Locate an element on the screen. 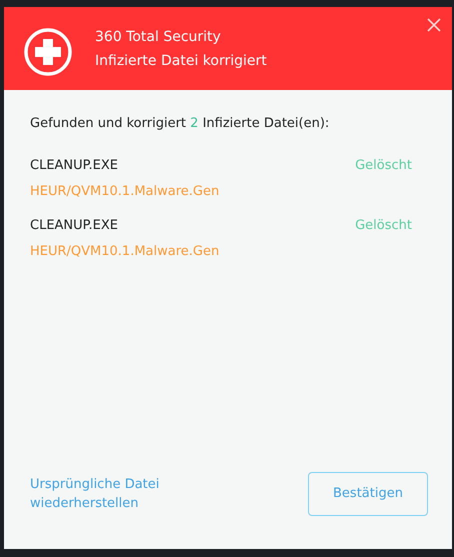 The width and height of the screenshot is (454, 557). close-button is located at coordinates (434, 25).